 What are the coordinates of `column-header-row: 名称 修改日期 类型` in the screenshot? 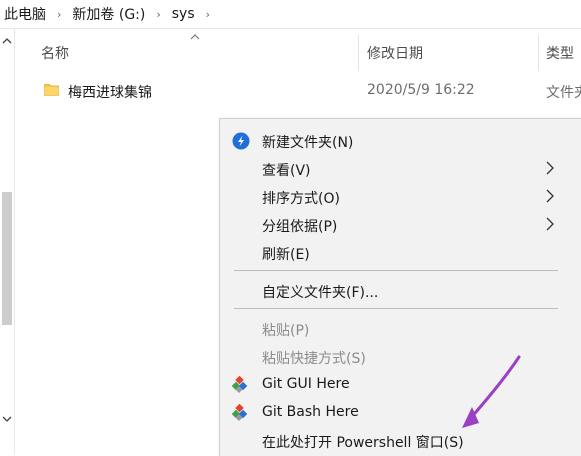 It's located at (298, 51).